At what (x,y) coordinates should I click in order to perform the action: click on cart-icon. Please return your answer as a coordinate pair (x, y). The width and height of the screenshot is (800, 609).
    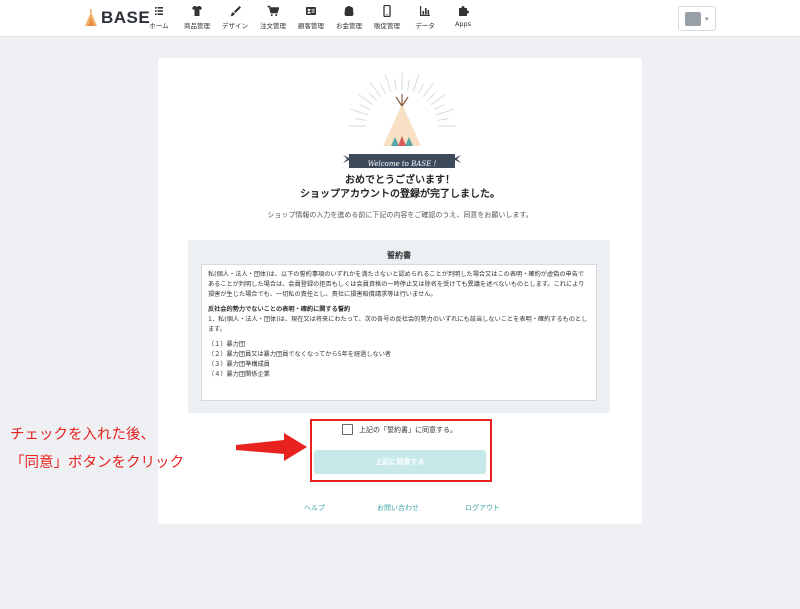
    Looking at the image, I should click on (273, 10).